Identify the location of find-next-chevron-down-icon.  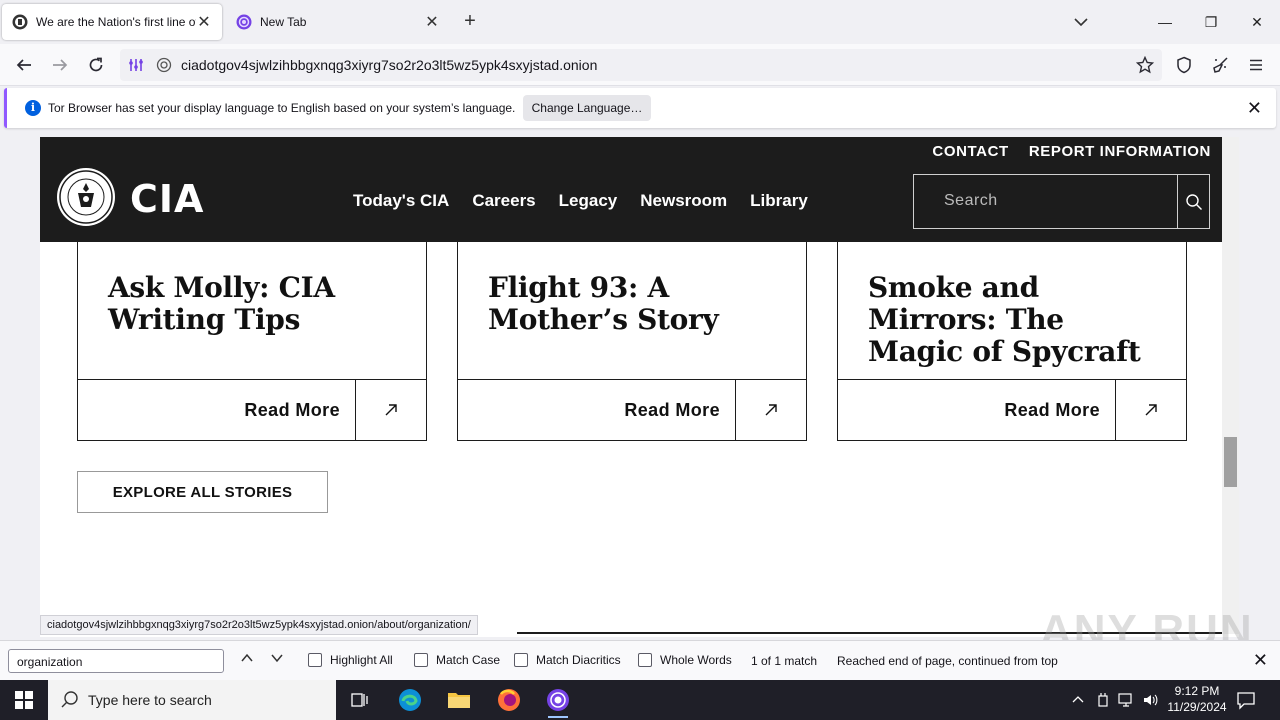
(277, 661).